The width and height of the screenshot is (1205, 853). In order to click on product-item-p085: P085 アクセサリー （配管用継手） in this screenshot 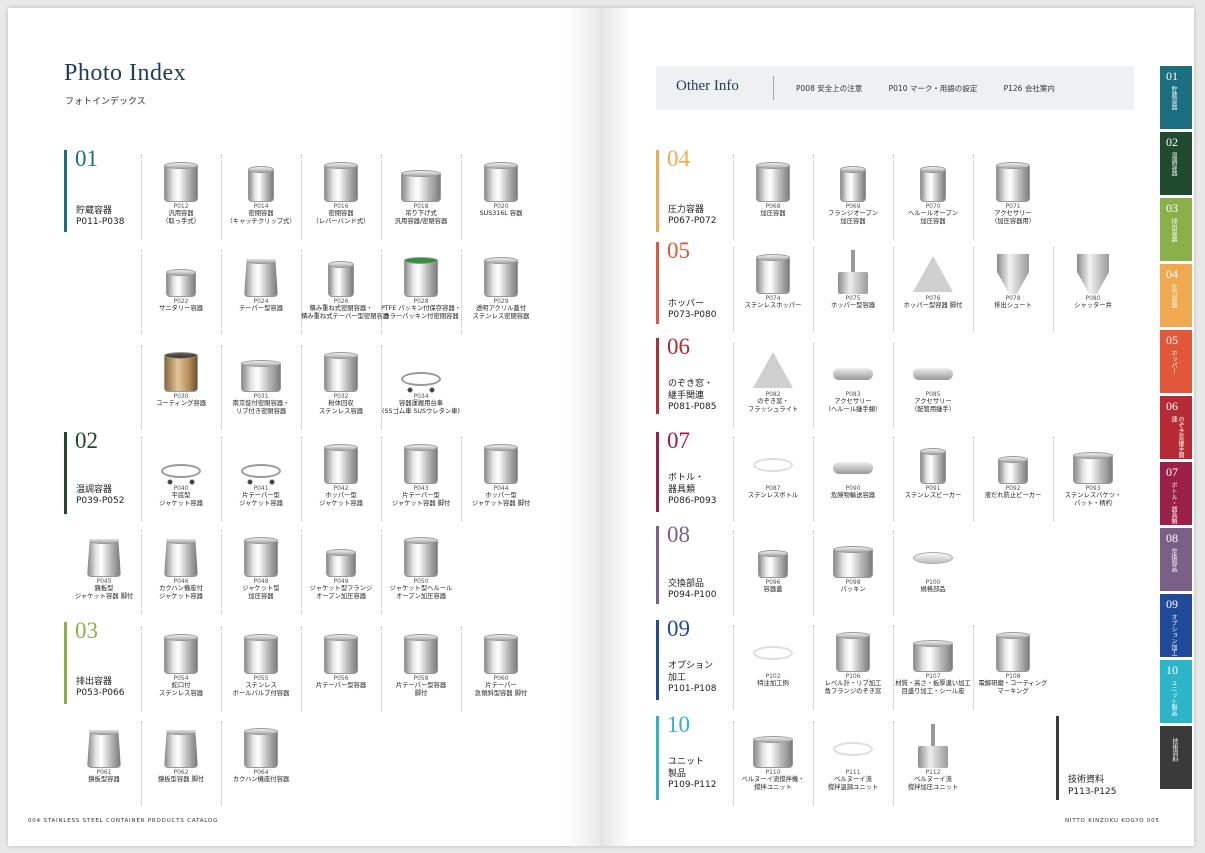, I will do `click(933, 385)`.